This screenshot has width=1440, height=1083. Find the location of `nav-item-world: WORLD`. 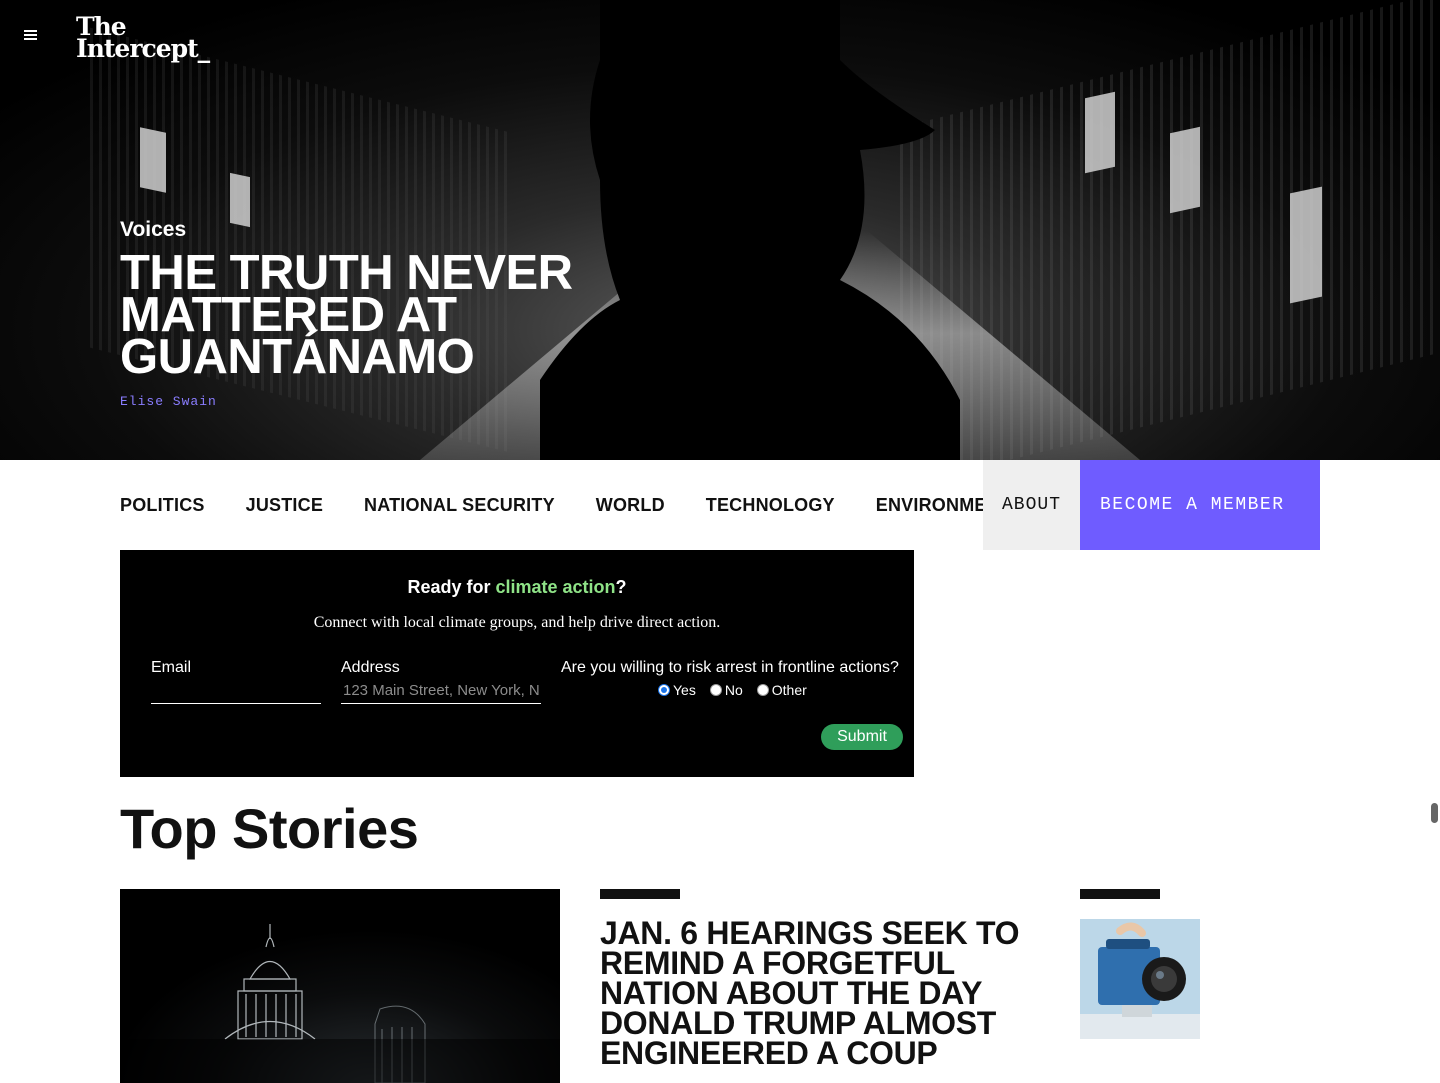

nav-item-world: WORLD is located at coordinates (630, 505).